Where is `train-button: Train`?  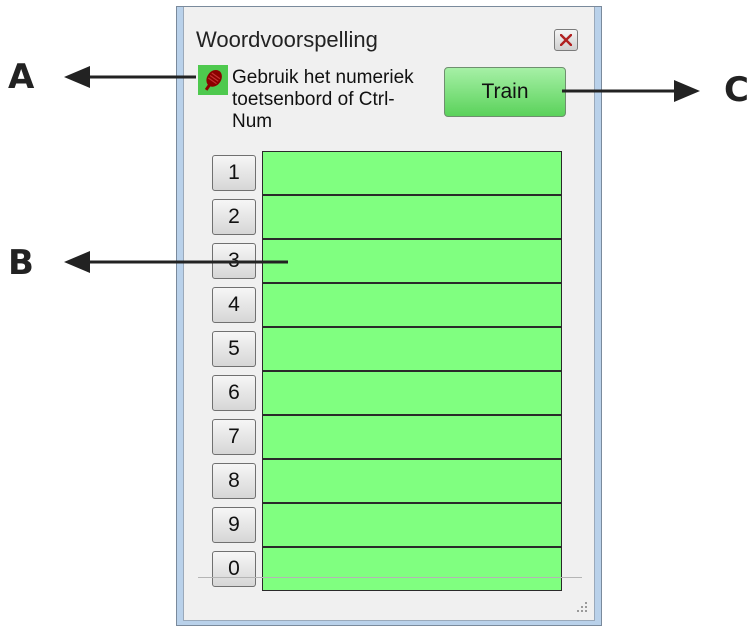 train-button: Train is located at coordinates (505, 92).